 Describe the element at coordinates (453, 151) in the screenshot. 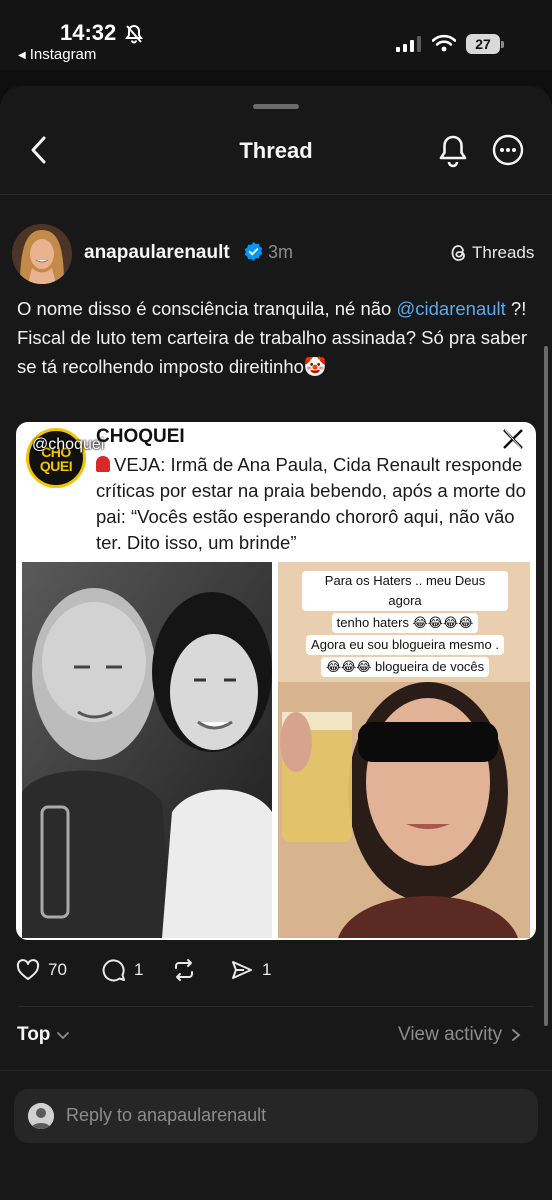

I see `notification-bell-icon` at that location.